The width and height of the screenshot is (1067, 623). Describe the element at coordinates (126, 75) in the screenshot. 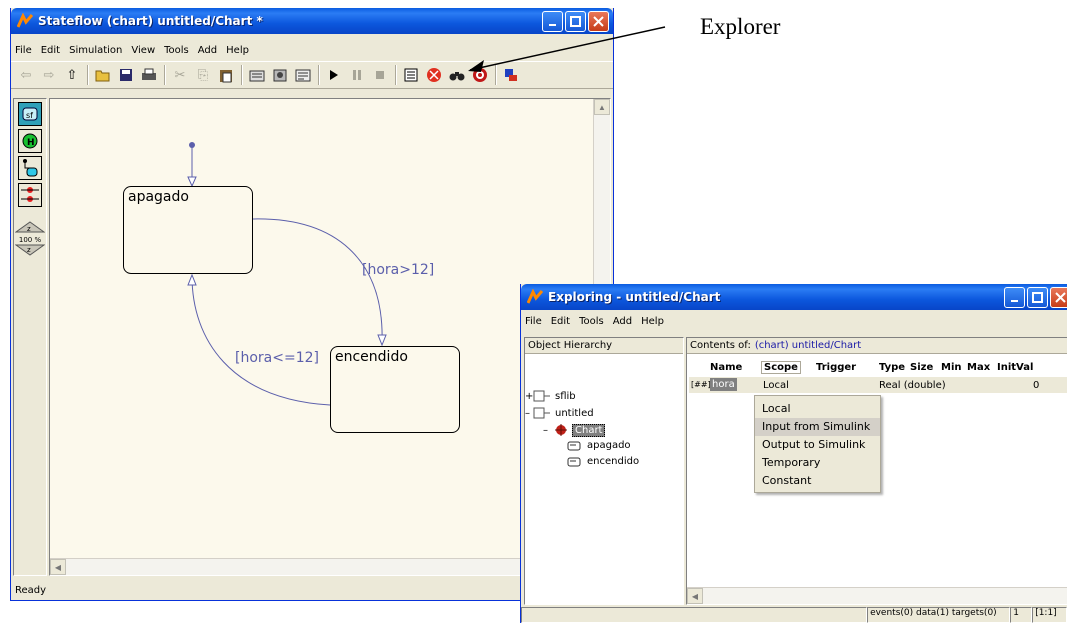

I see `save-icon` at that location.